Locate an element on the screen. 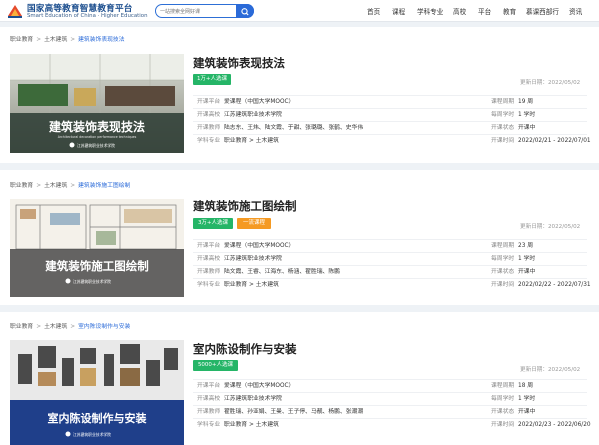 The width and height of the screenshot is (599, 445). nav-universities: 高校 is located at coordinates (459, 11).